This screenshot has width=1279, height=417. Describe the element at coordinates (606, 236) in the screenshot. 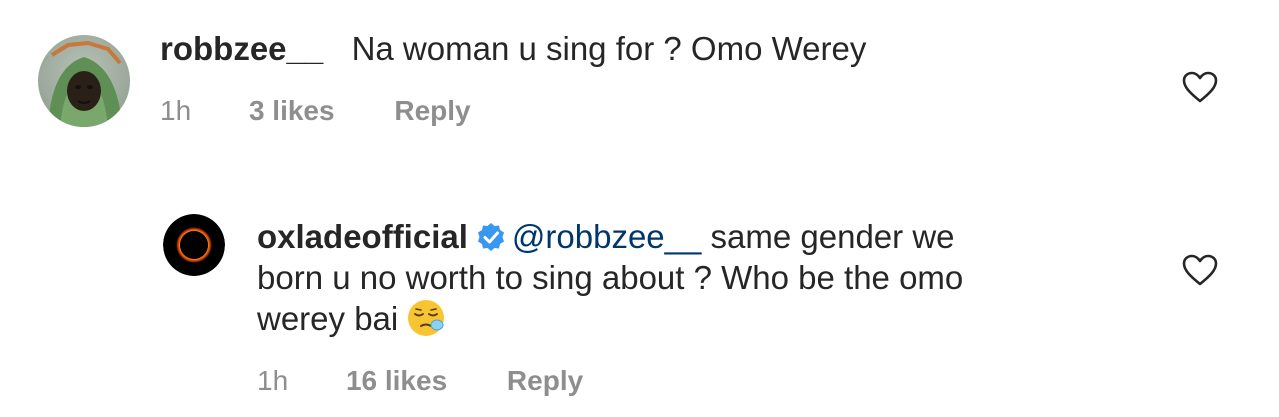

I see `mention-link: @robbzee__` at that location.